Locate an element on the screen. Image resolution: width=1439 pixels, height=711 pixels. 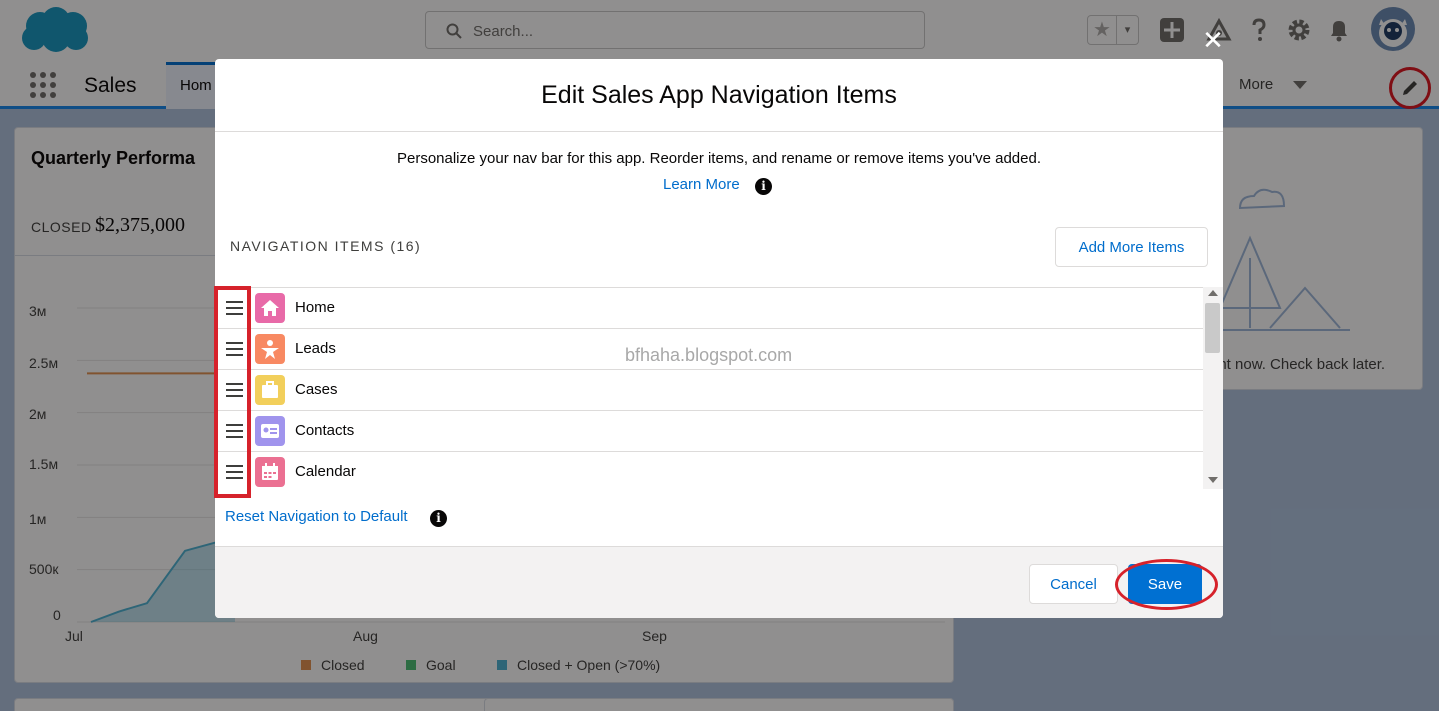
add-more-items-button: Add More Items is located at coordinates (1131, 247).